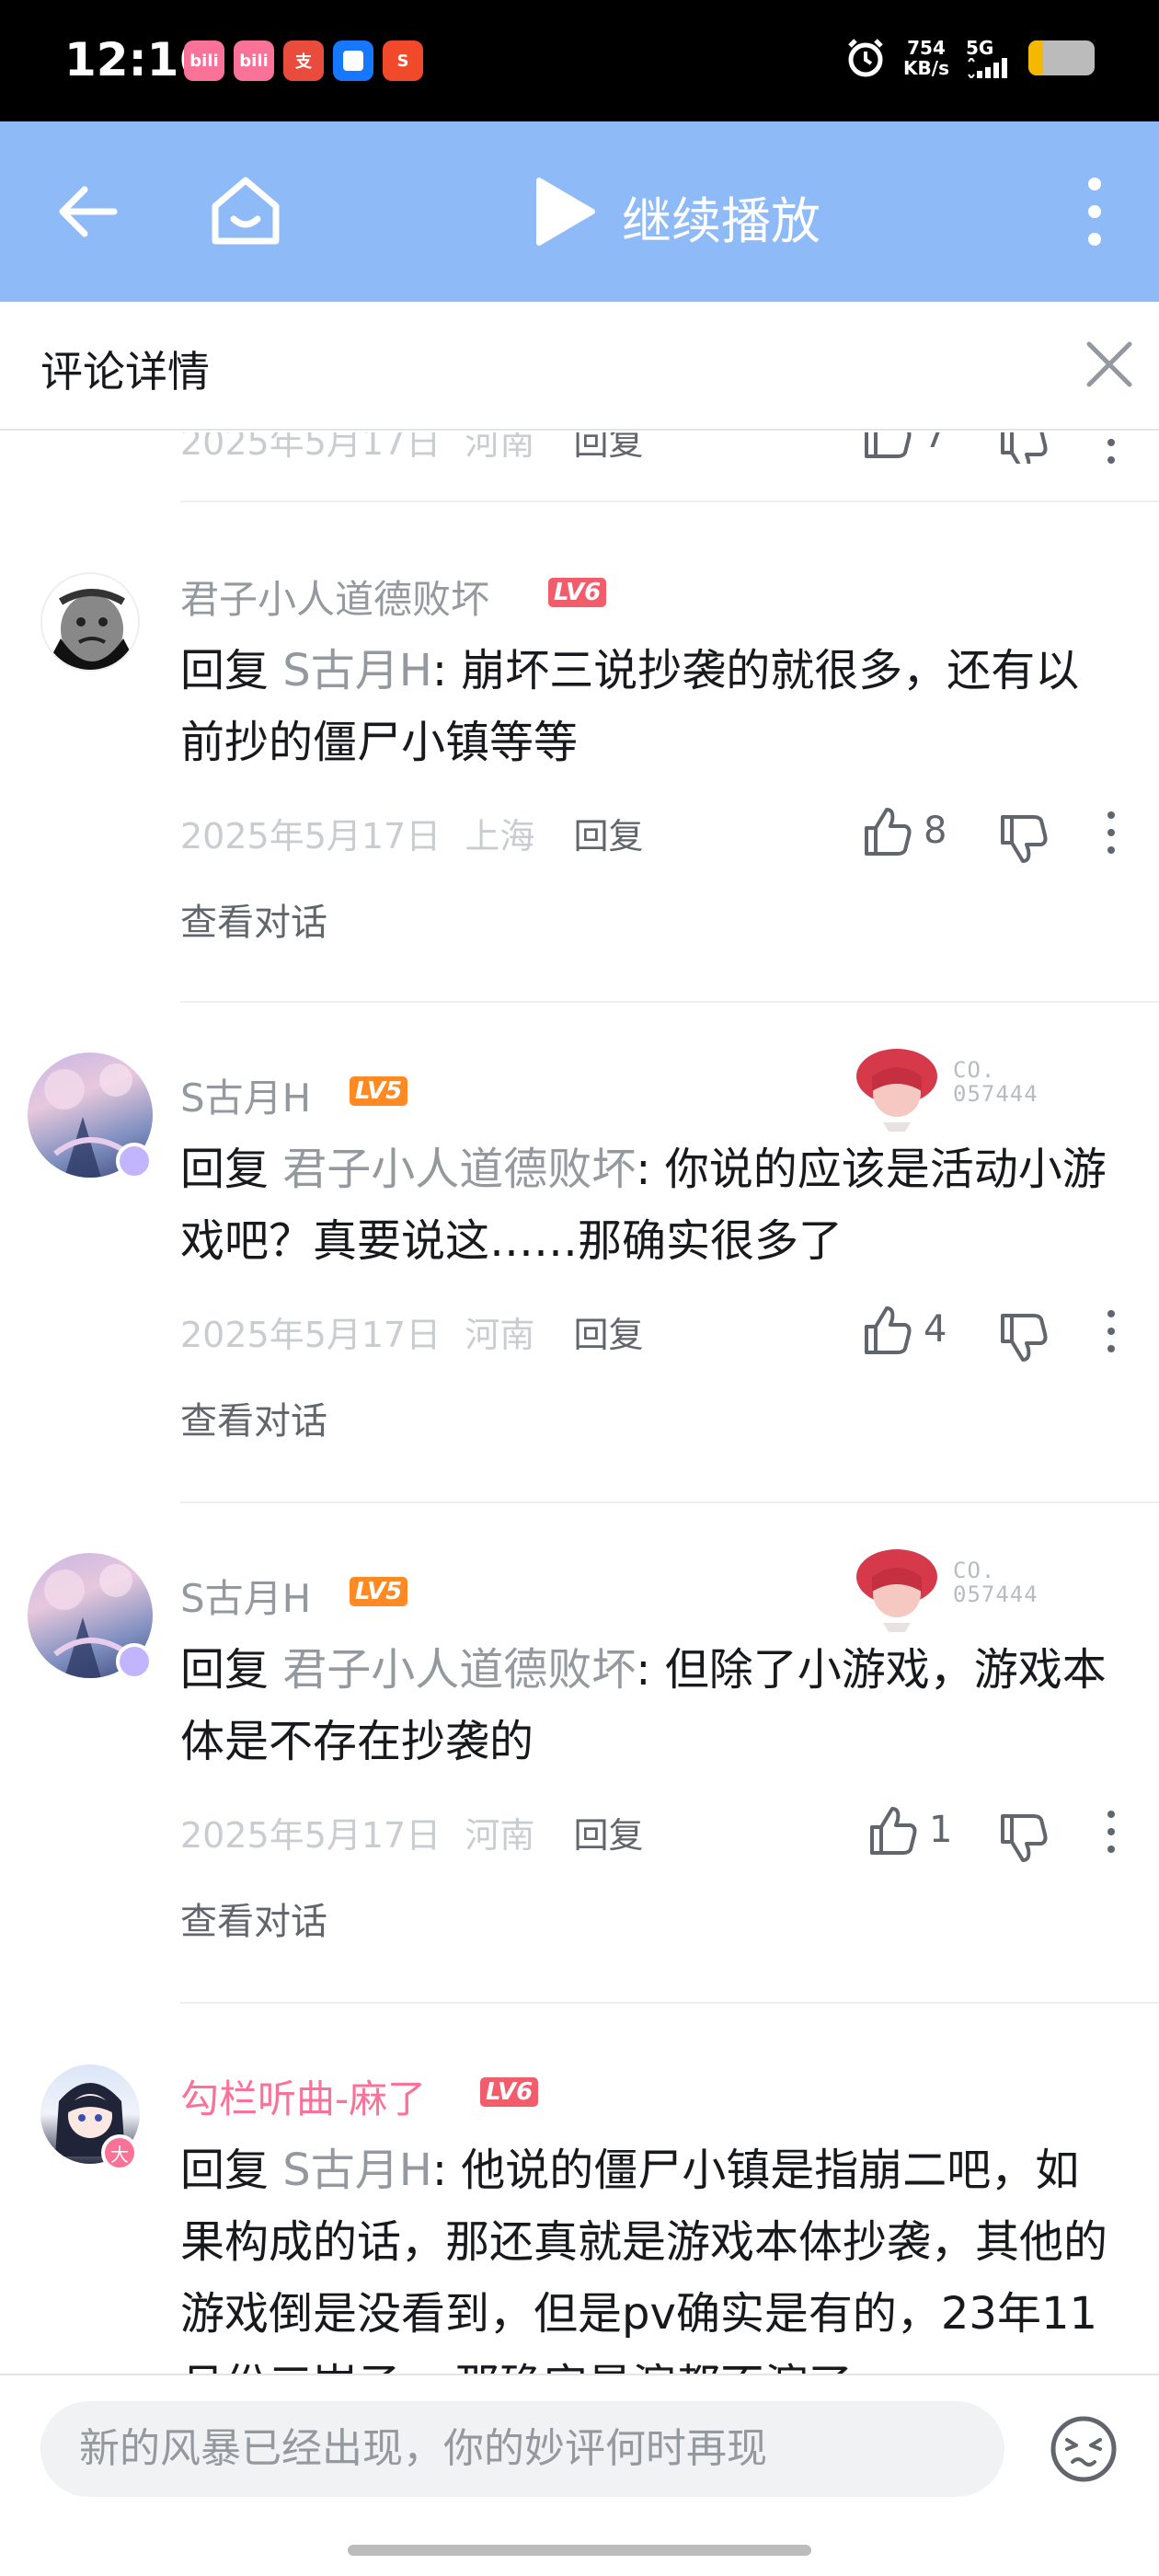 This screenshot has width=1159, height=2576. Describe the element at coordinates (649, 706) in the screenshot. I see `comment-text: 回复 S古月H: 崩坏三说抄袭的就很多，还有以前抄的僵尸小镇等等` at that location.